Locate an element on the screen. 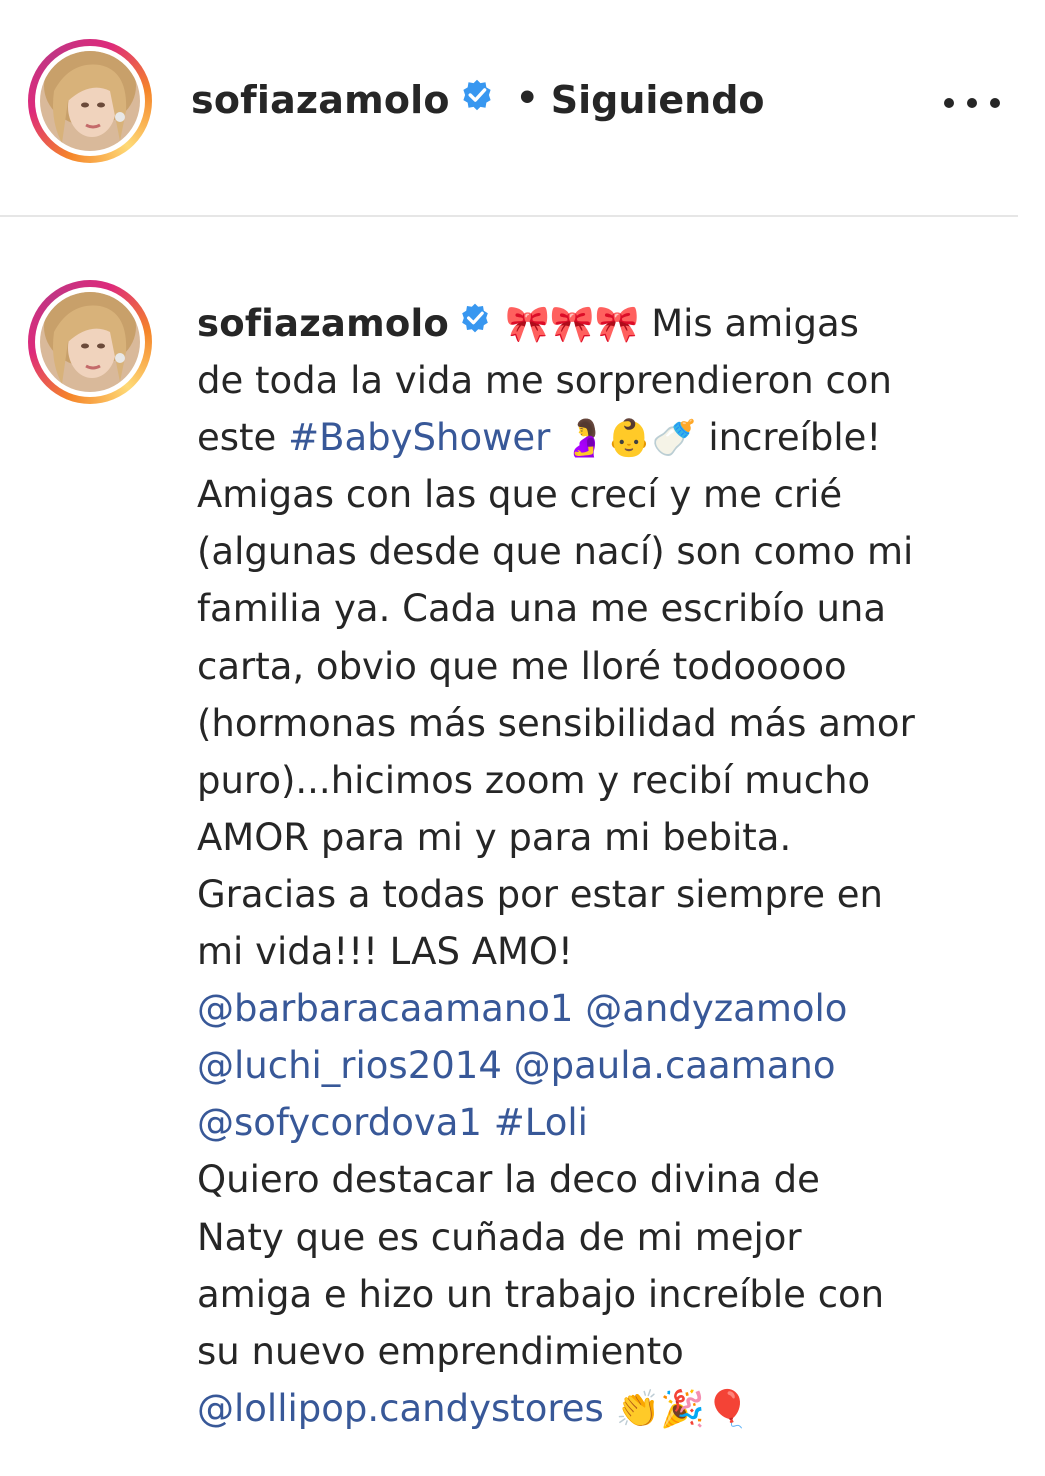 The height and width of the screenshot is (1476, 1045). caption-text: este is located at coordinates (237, 438).